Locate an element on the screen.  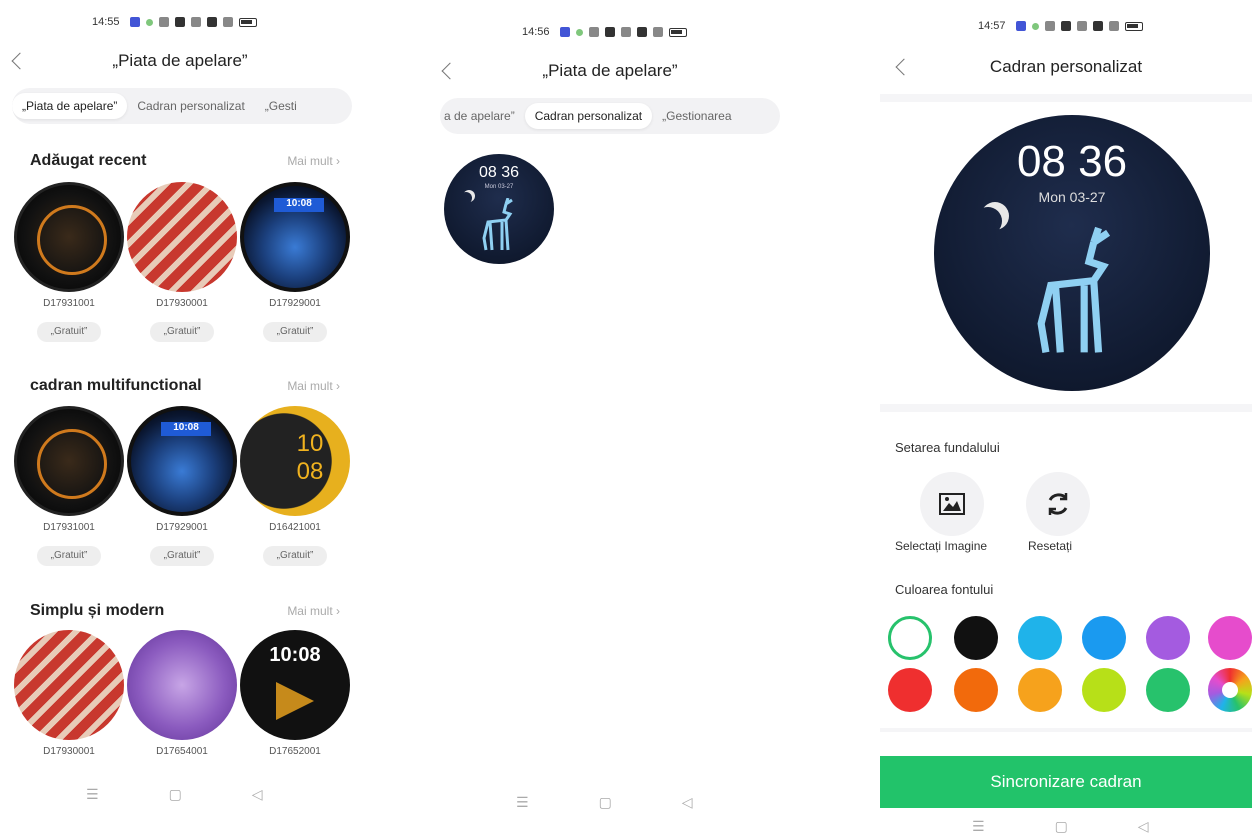
triangle-graphic is located at coordinates (295, 701).